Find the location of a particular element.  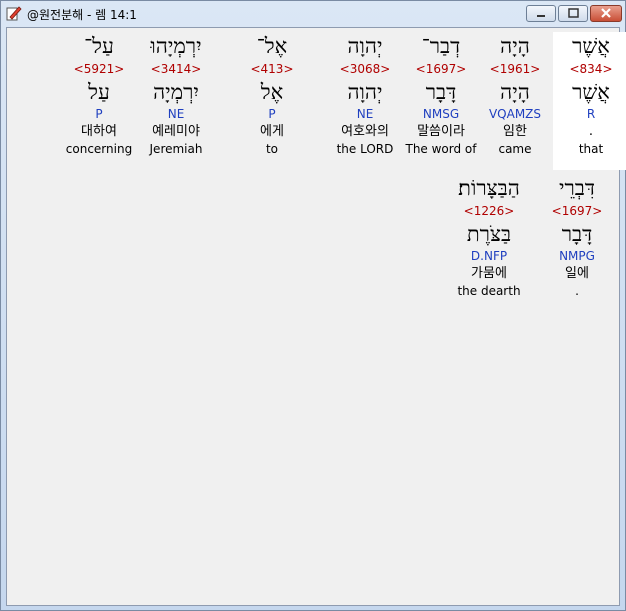

korean-gloss: 임한 is located at coordinates (515, 131).